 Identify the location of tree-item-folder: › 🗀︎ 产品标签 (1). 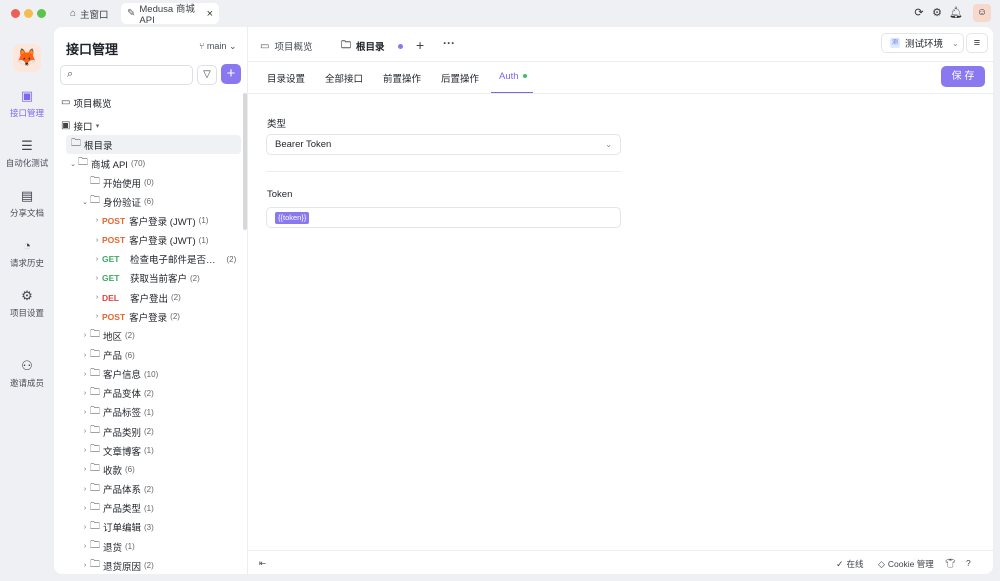
(163, 412).